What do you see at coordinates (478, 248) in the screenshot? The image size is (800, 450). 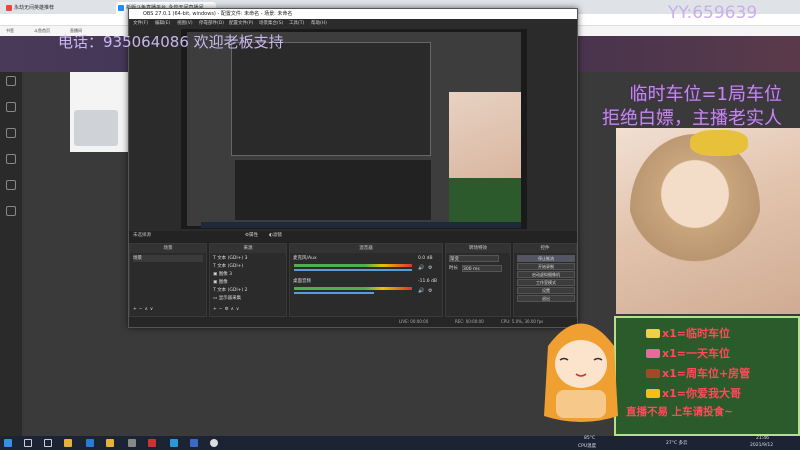 I see `transitions-header: 转场特效` at bounding box center [478, 248].